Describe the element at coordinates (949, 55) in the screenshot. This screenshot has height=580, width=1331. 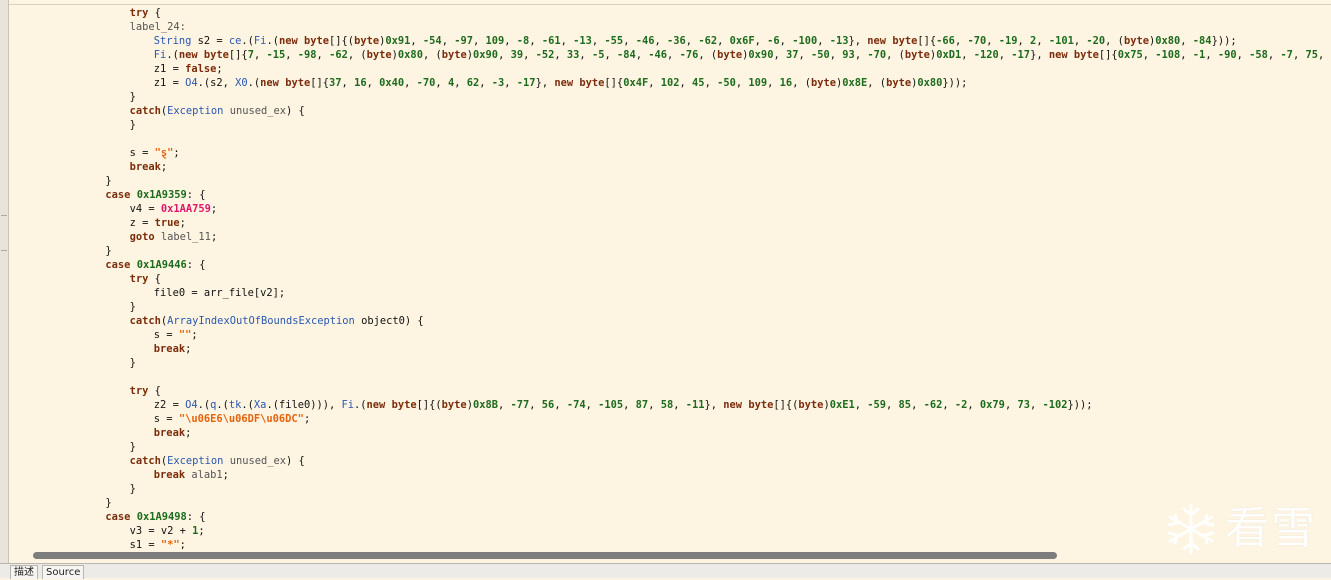
I see `code-token: 0xD1` at that location.